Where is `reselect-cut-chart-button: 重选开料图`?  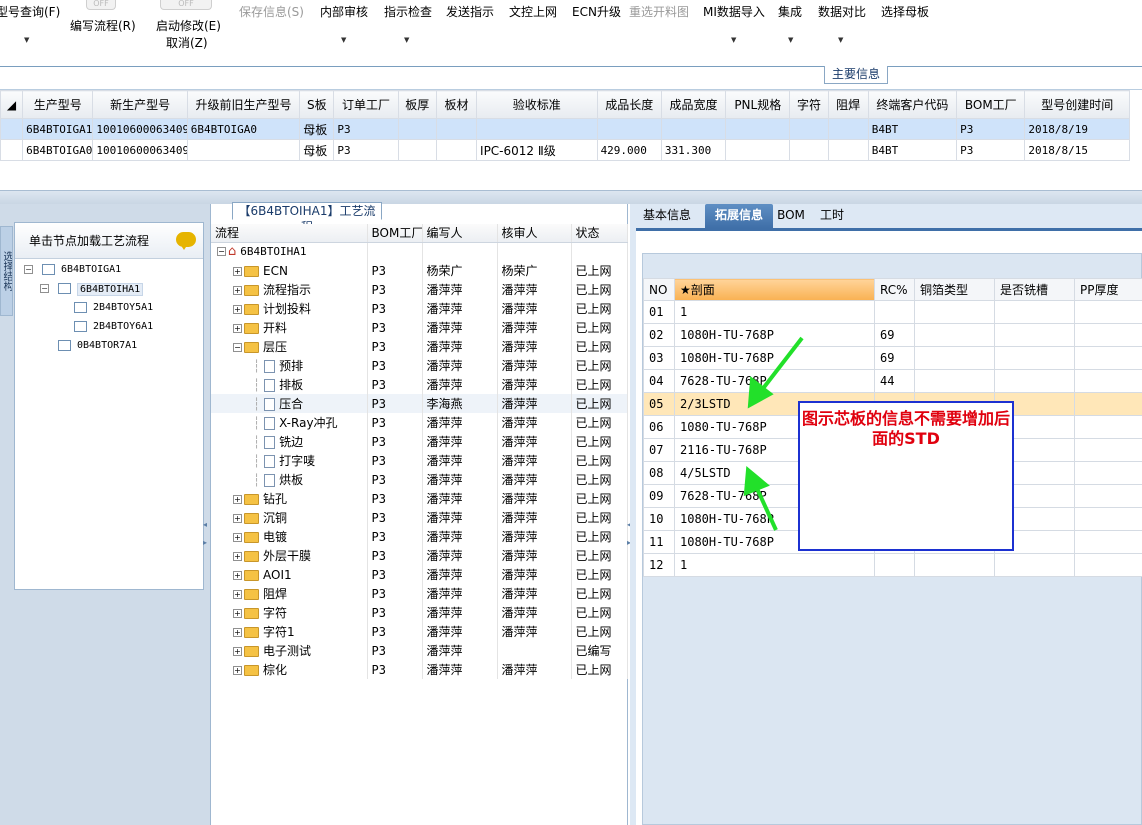 reselect-cut-chart-button: 重选开料图 is located at coordinates (659, 11).